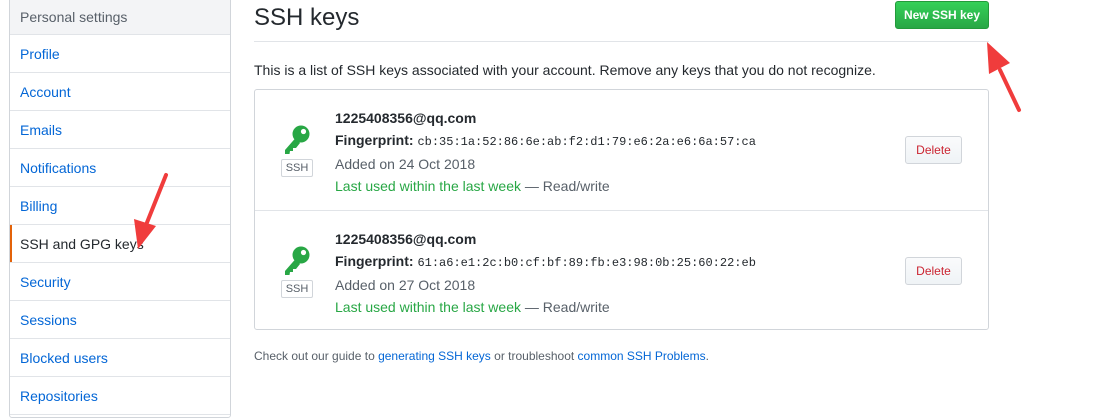  I want to click on added-date: Added on 24 Oct 2018, so click(405, 164).